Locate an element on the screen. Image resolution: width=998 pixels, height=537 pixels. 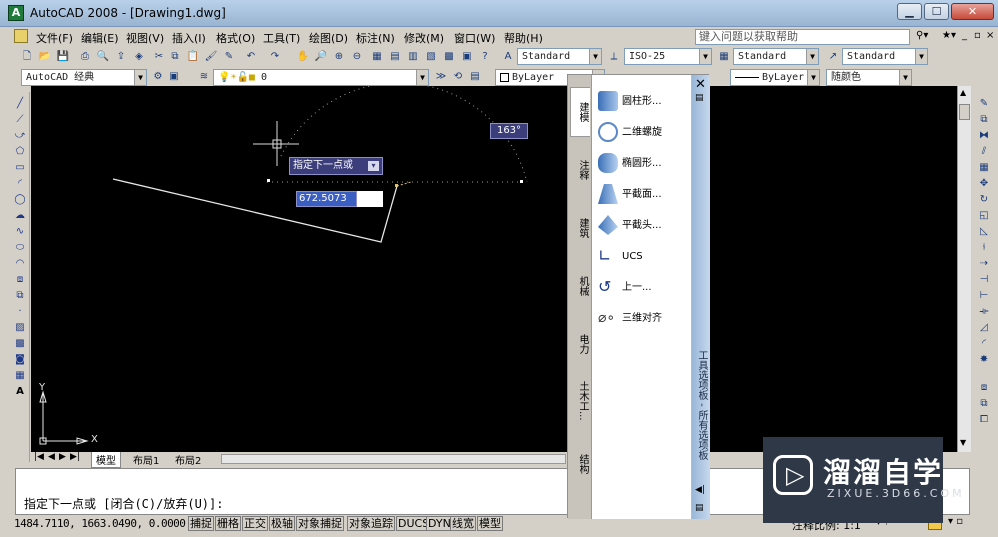
scale-icon: ◱ is located at coordinates (984, 216).